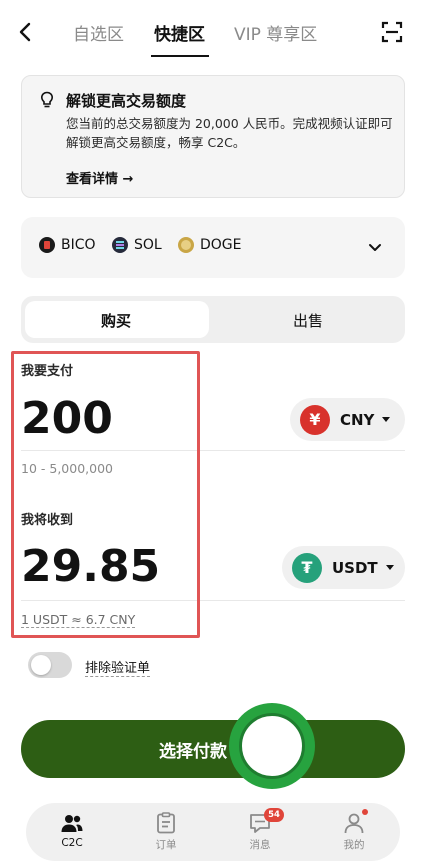  What do you see at coordinates (375, 247) in the screenshot?
I see `chevron-down-icon` at bounding box center [375, 247].